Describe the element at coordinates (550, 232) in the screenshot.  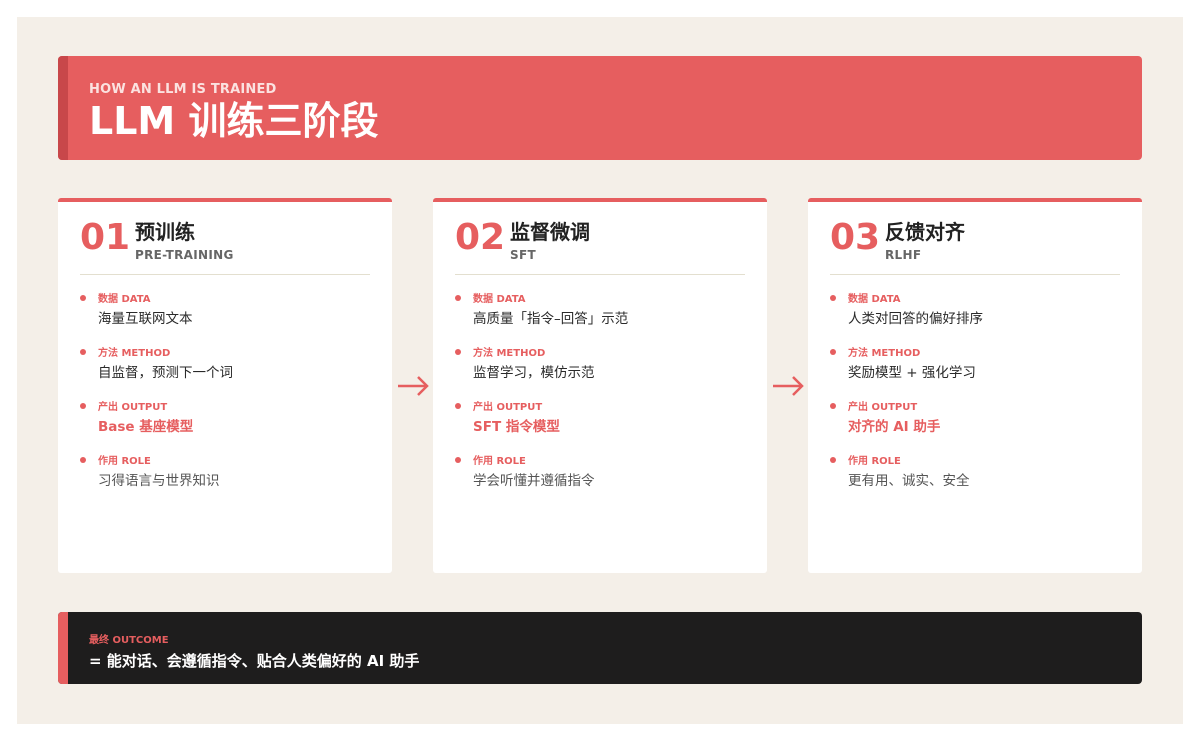
I see `stage-name: 监督微调` at that location.